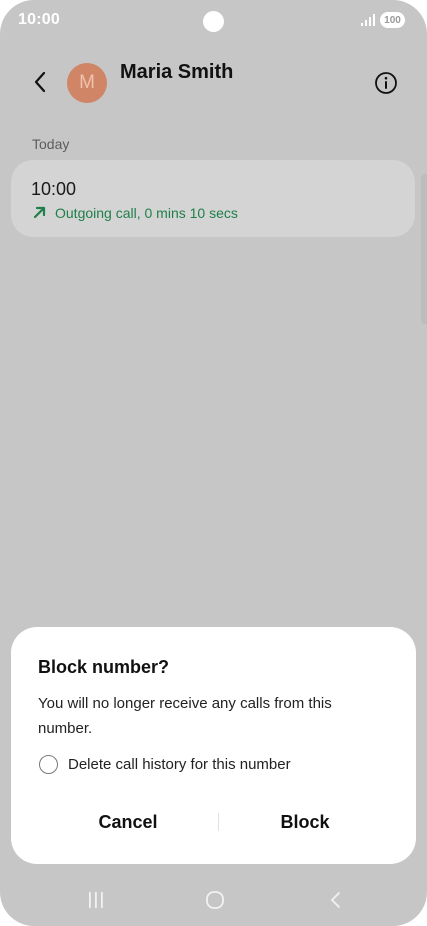 This screenshot has height=926, width=427. Describe the element at coordinates (146, 212) in the screenshot. I see `call-detail-text: Outgoing call, 0 mins 10 secs` at that location.